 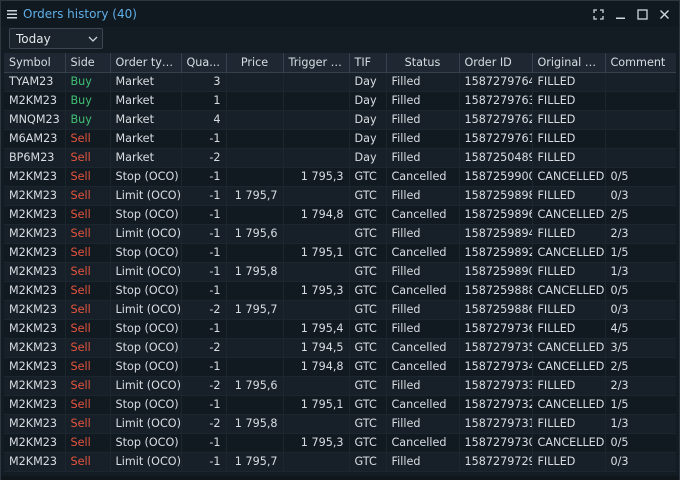 I want to click on column-header-tif: TIF, so click(x=368, y=63).